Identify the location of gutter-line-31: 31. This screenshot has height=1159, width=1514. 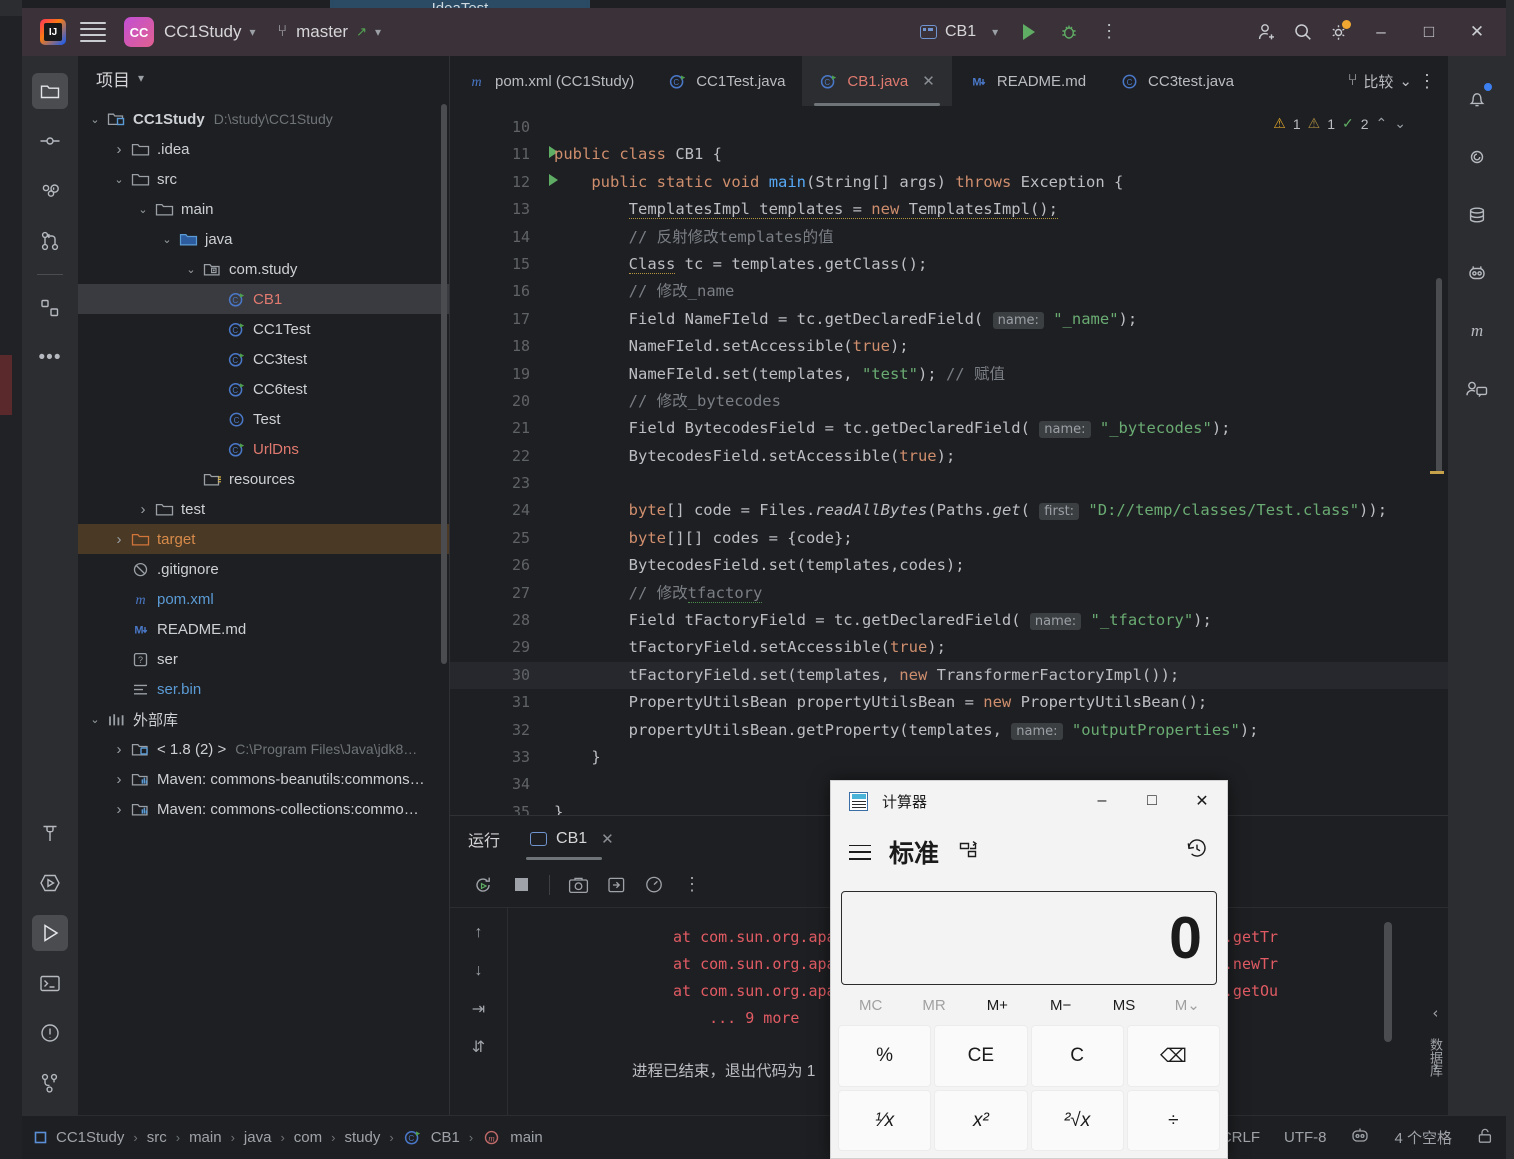
(495, 702).